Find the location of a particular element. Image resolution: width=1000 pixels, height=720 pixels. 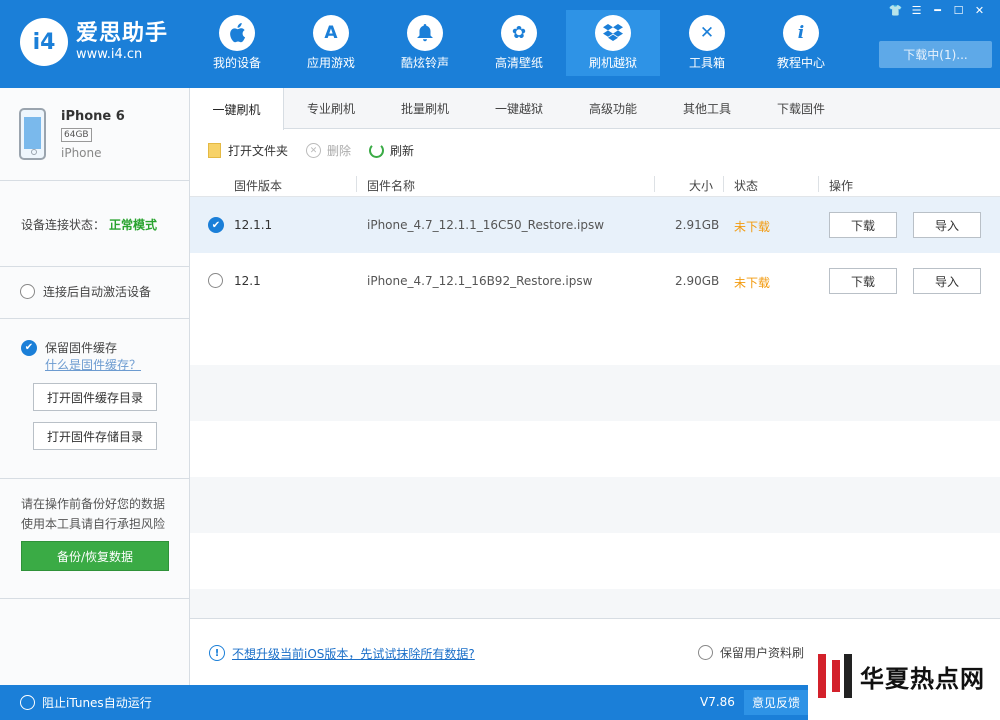

row-size: 2.91GB is located at coordinates (697, 225).